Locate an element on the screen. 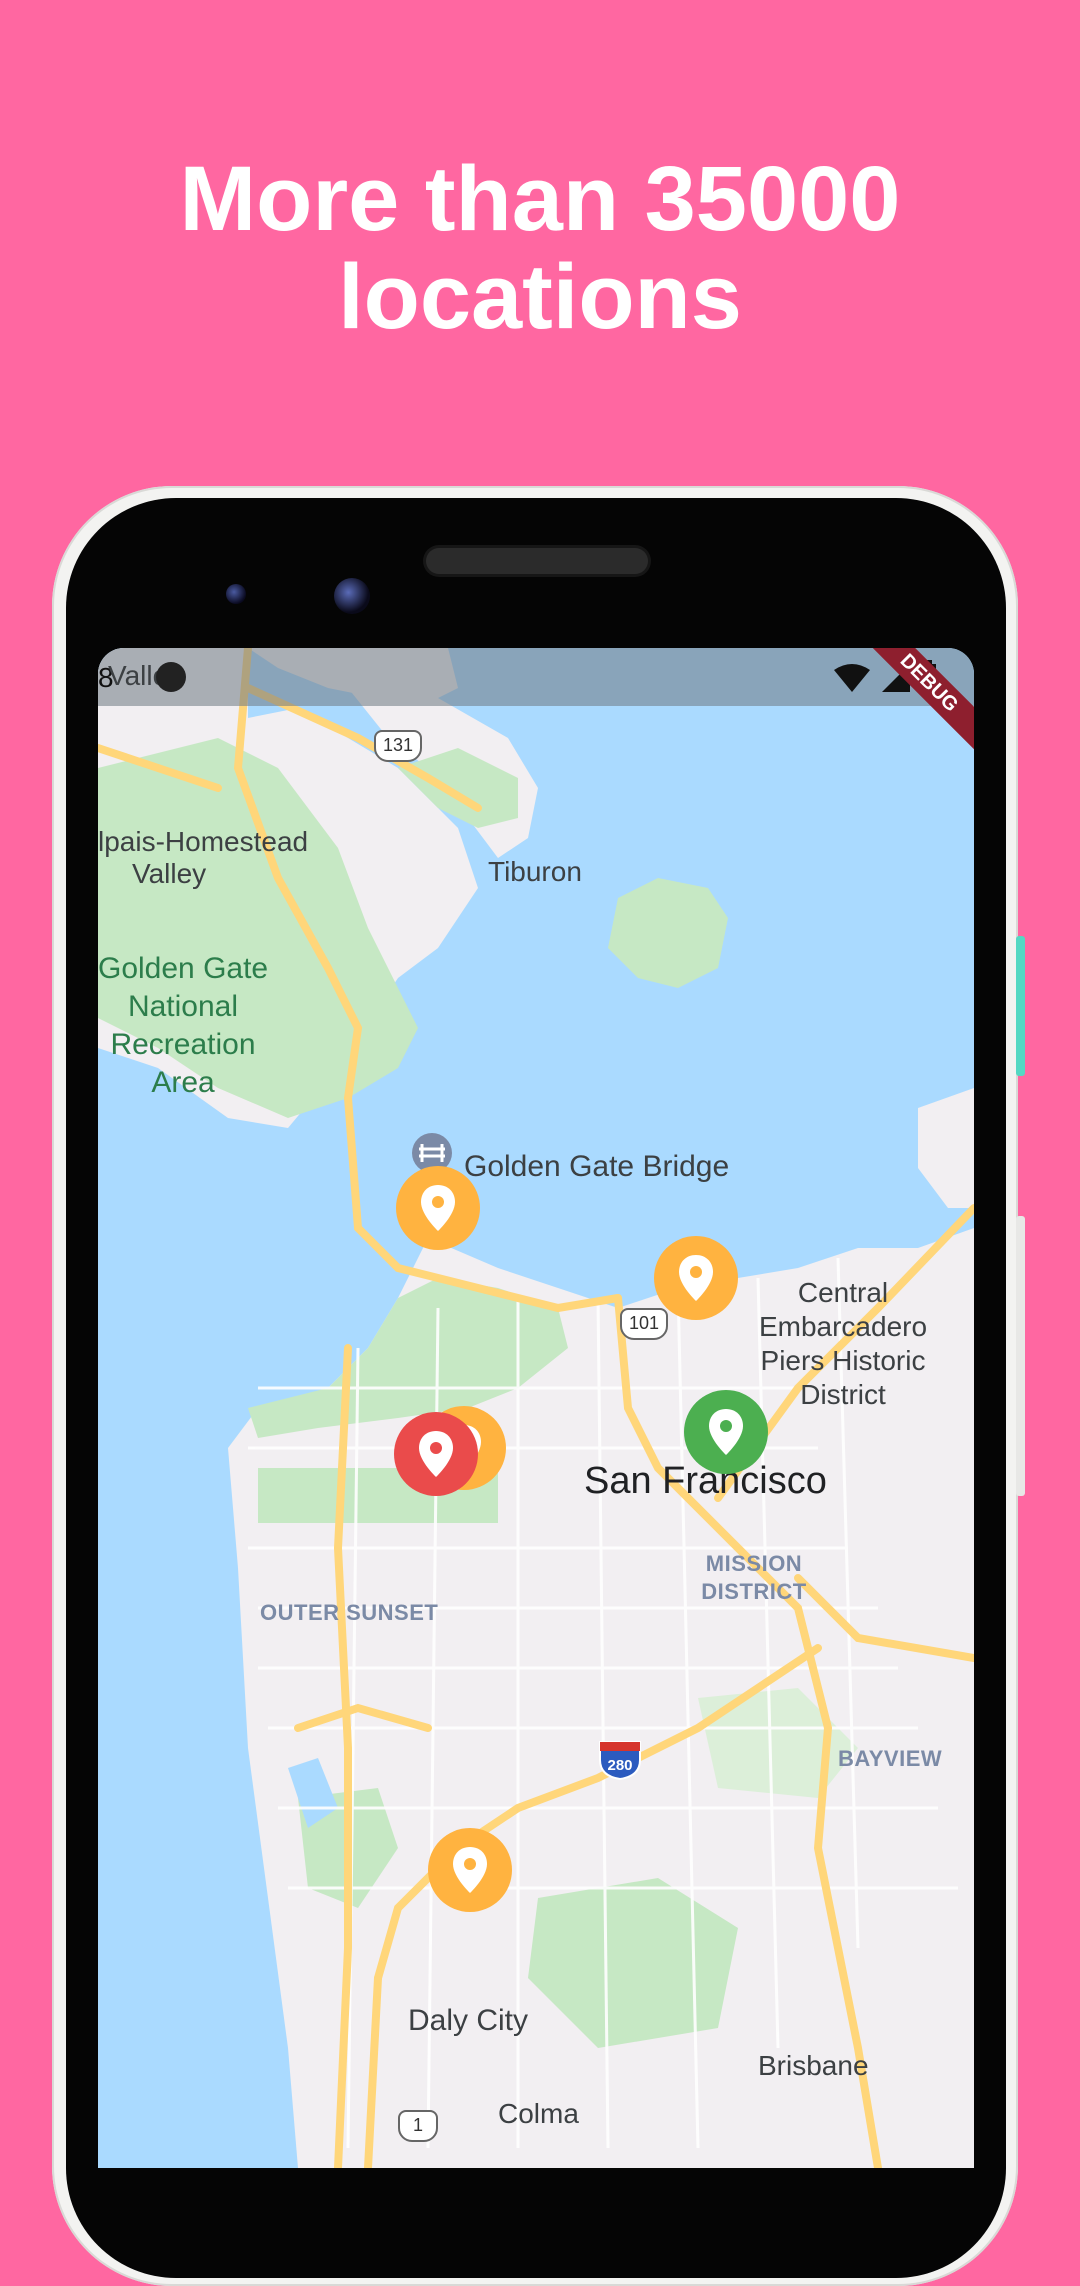 This screenshot has height=2286, width=1080. phone-sensor is located at coordinates (236, 594).